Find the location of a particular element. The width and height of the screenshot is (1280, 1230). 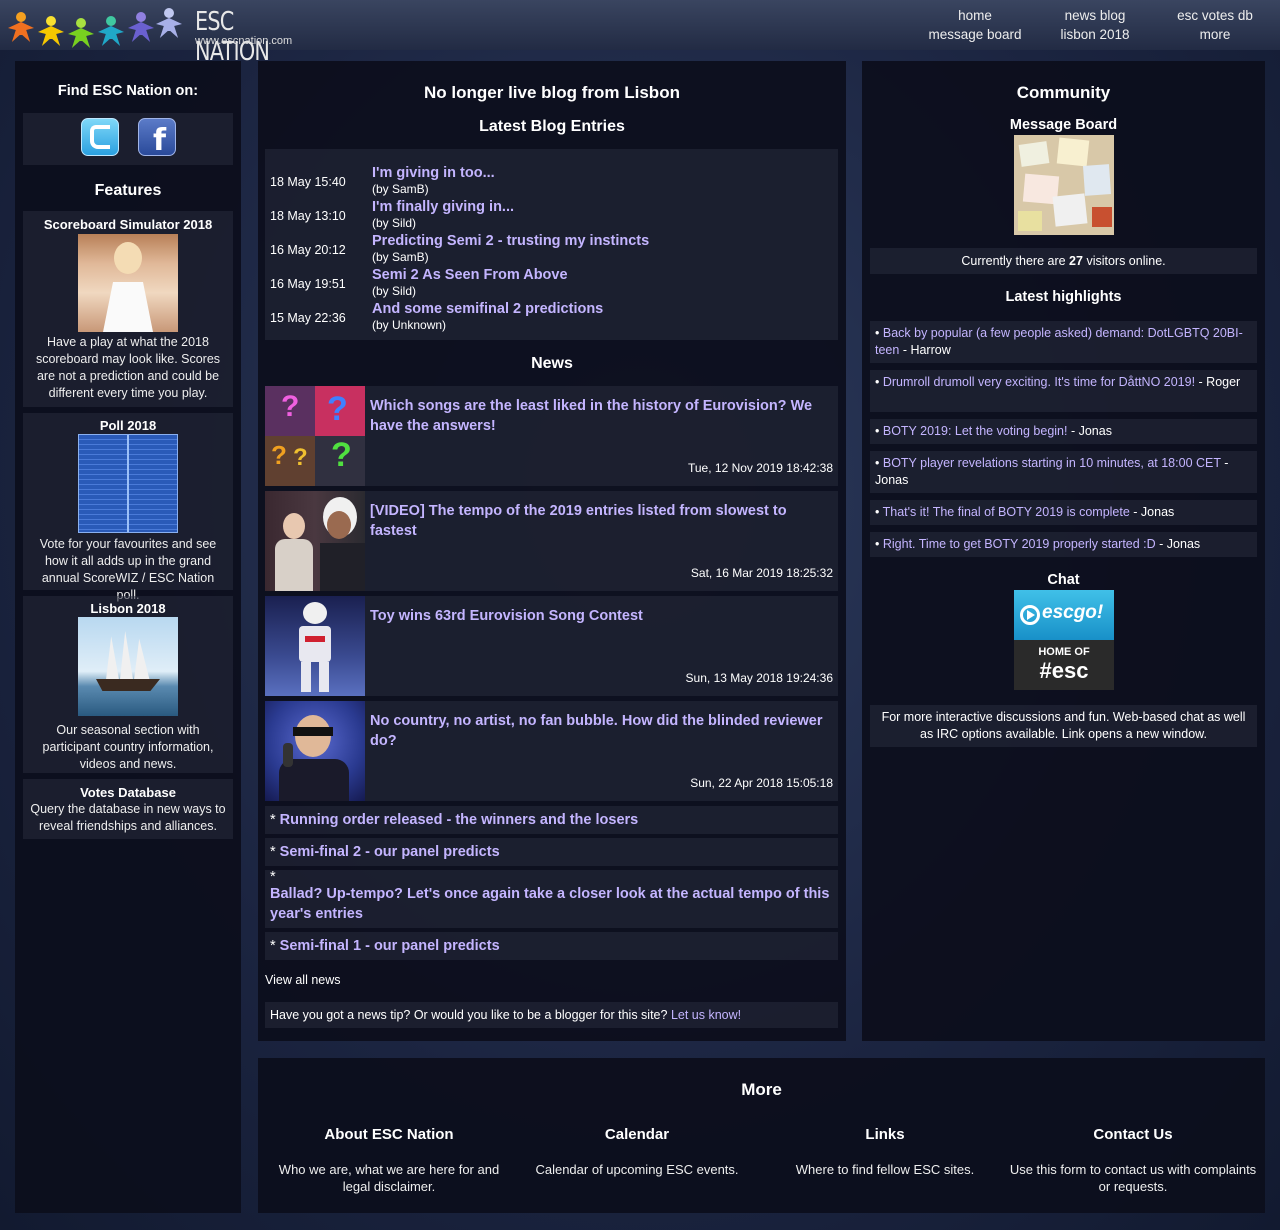

escgo-logo-text: escgo! is located at coordinates (1073, 612).